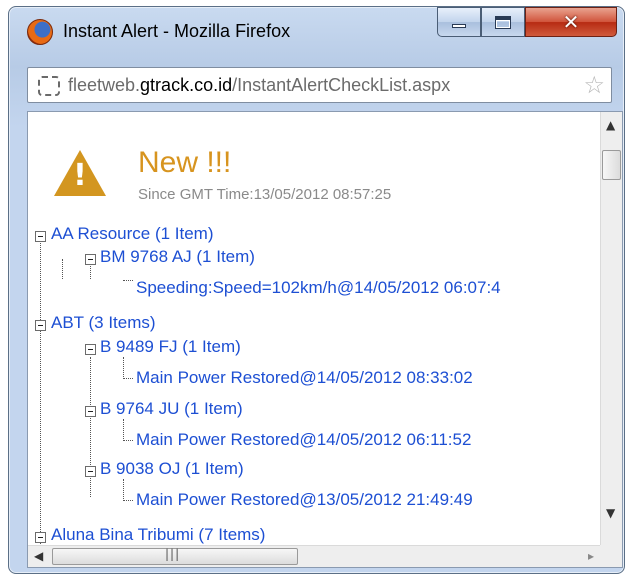  What do you see at coordinates (38, 556) in the screenshot?
I see `scroll-left-icon: ◀` at bounding box center [38, 556].